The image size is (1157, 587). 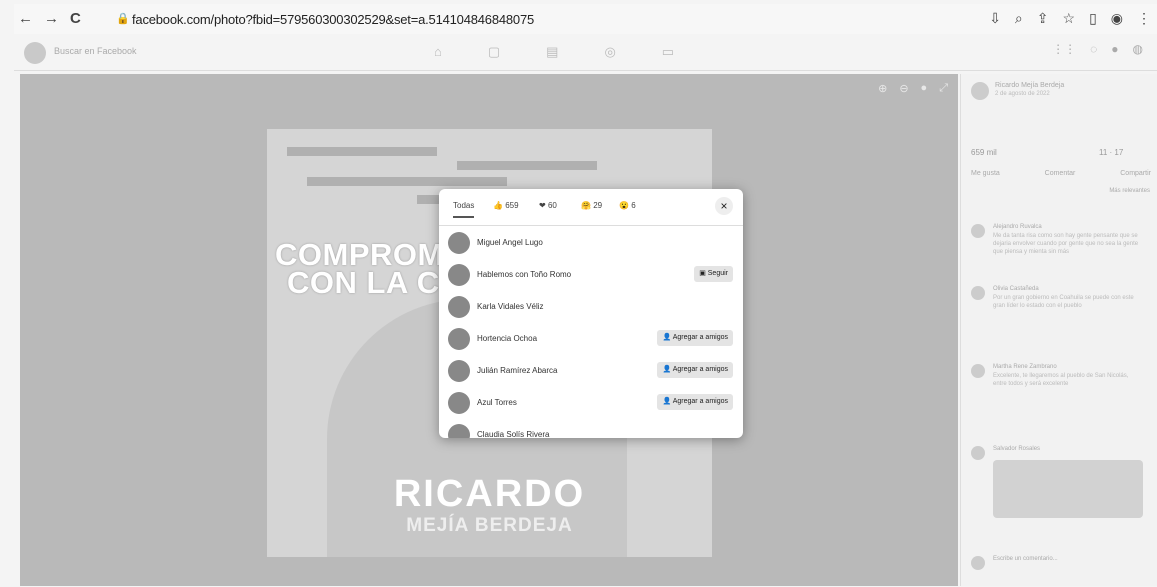 I want to click on tag-icon: ●, so click(x=924, y=88).